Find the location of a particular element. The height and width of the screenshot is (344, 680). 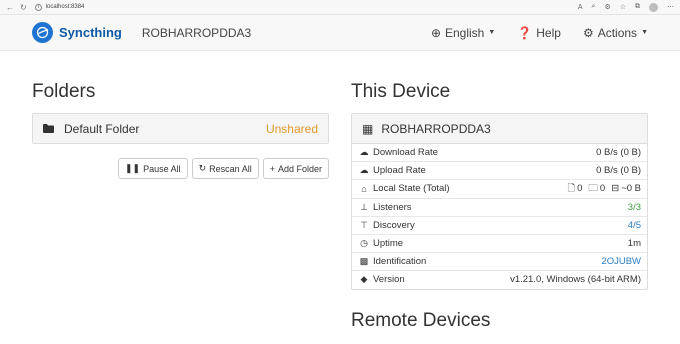

language-label: English is located at coordinates (465, 32).